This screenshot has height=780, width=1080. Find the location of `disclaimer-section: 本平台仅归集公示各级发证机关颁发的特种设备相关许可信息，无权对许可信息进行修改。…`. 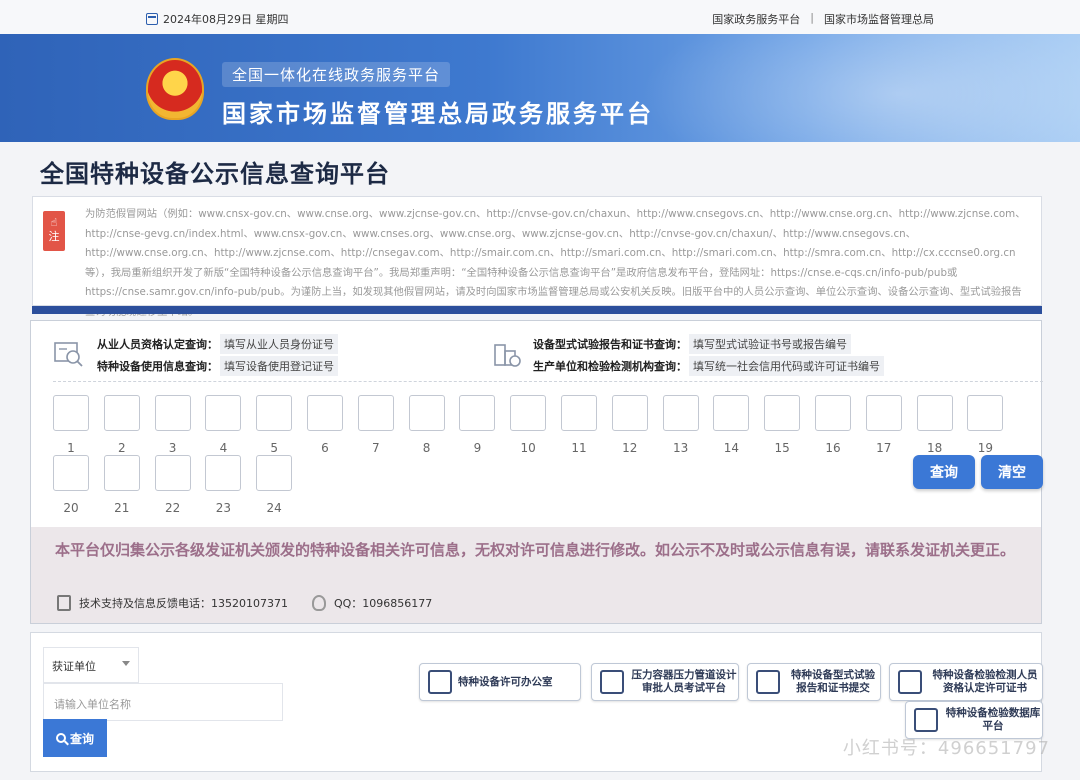

disclaimer-section: 本平台仅归集公示各级发证机关颁发的特种设备相关许可信息，无权对许可信息进行修改。… is located at coordinates (536, 575).